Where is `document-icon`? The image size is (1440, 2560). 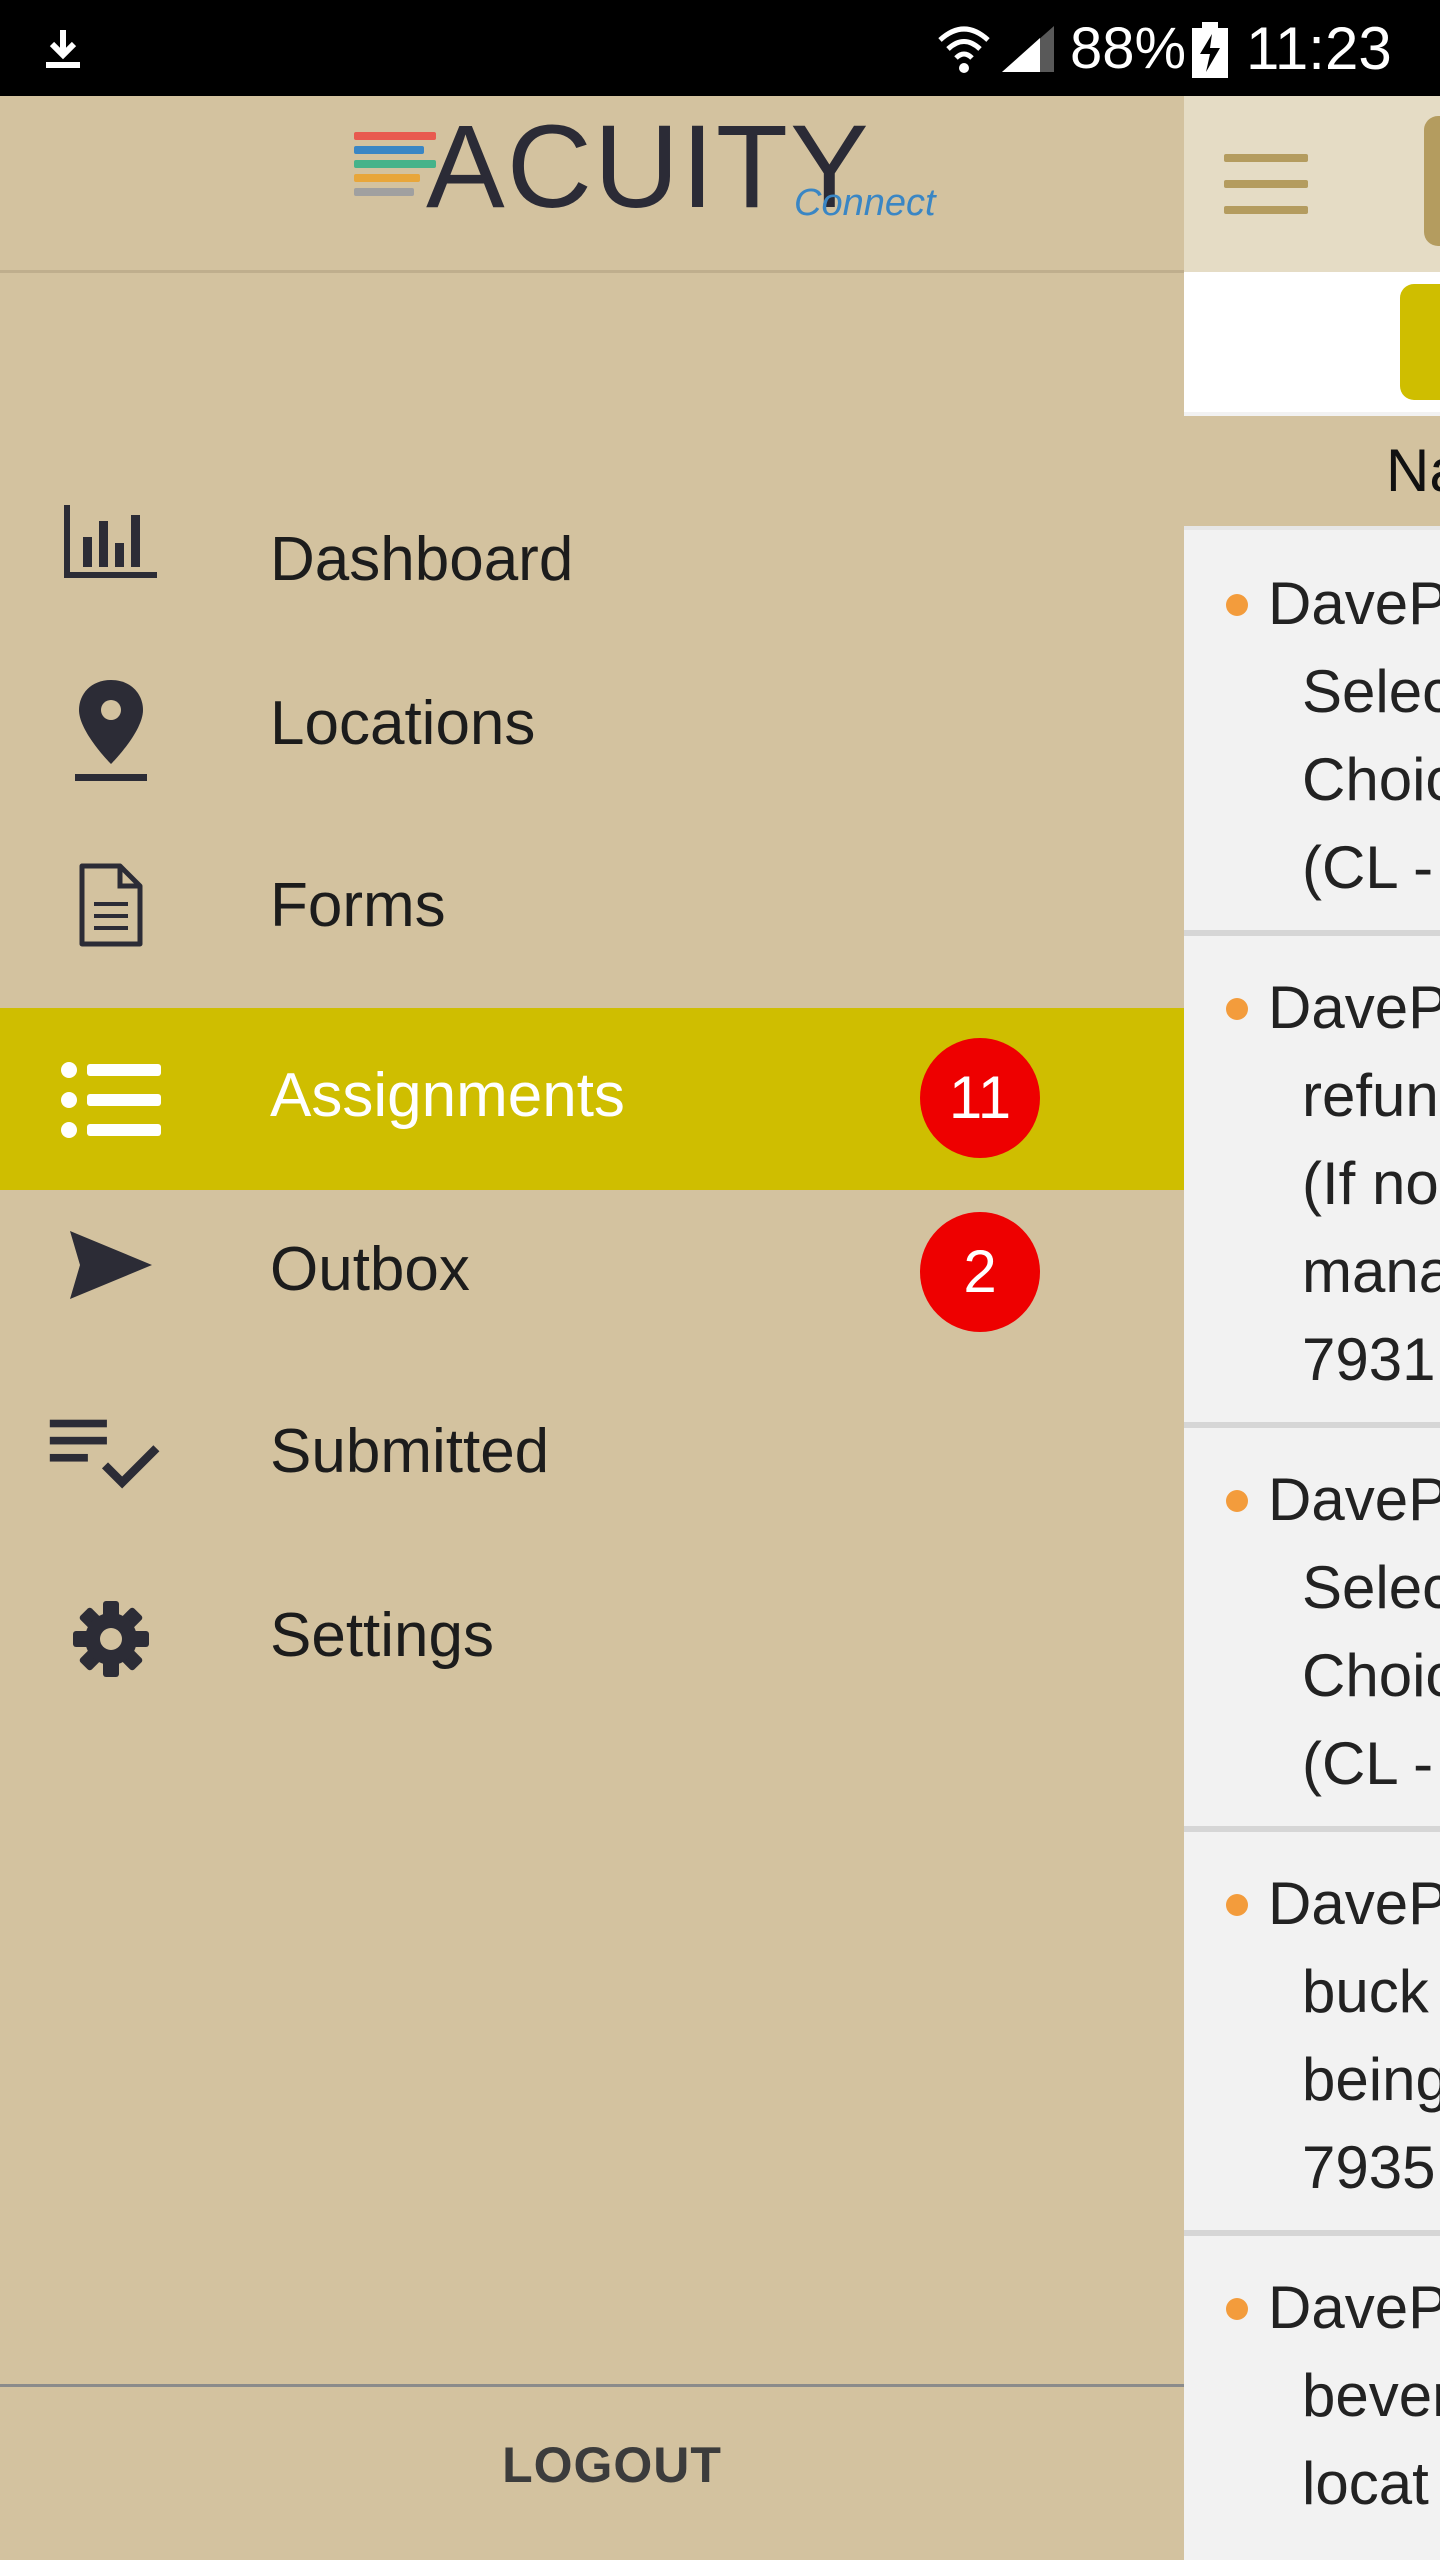 document-icon is located at coordinates (111, 905).